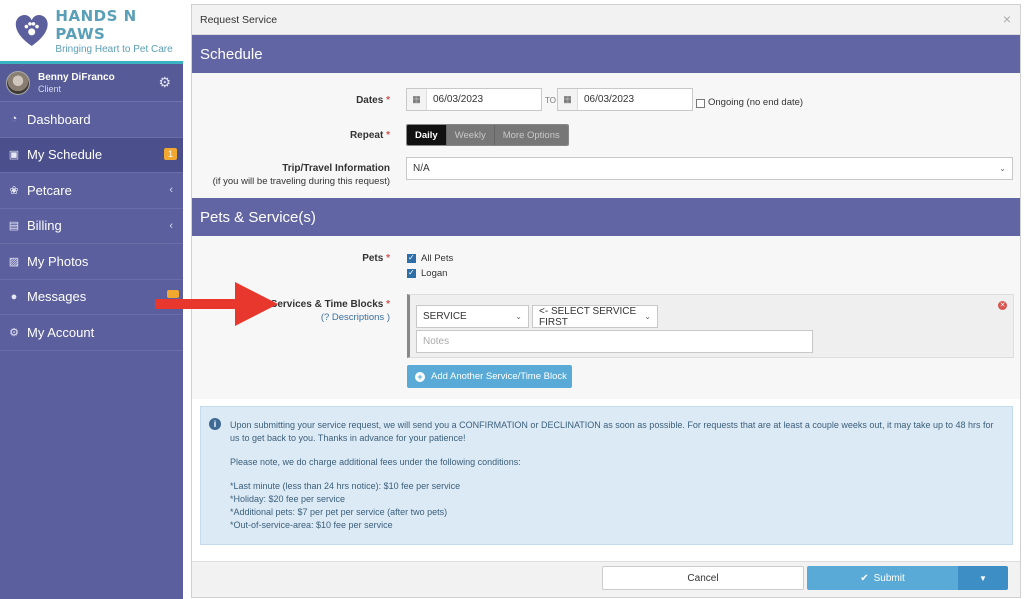 Image resolution: width=1024 pixels, height=599 pixels. I want to click on submit-dropdown-toggle: ▼, so click(983, 578).